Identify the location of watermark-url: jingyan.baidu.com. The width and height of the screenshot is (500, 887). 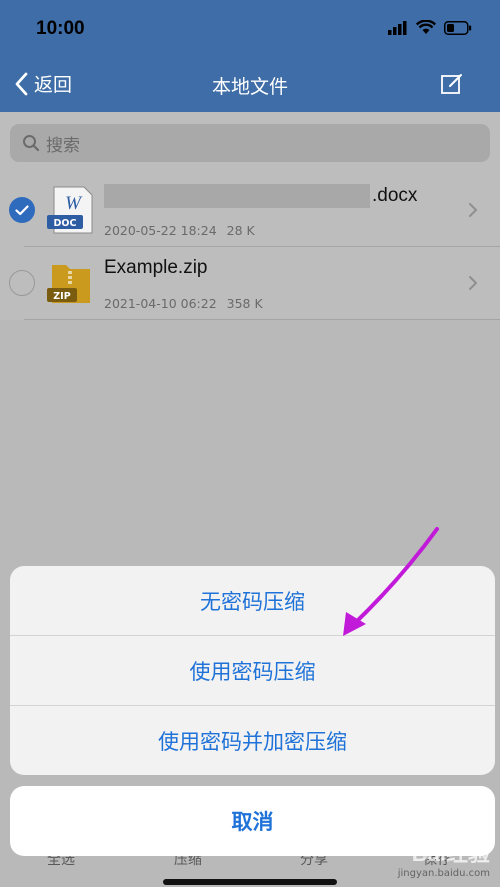
(443, 873).